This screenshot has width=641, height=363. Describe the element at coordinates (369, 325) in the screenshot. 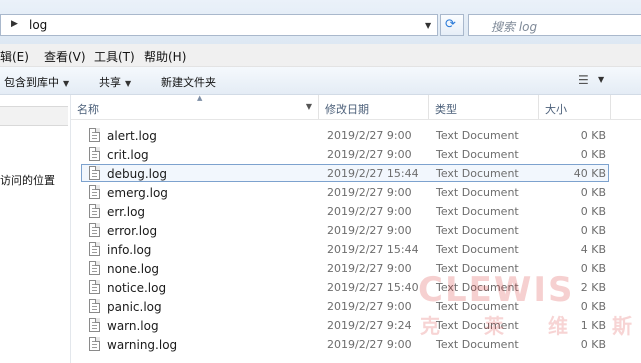

I see `file-date: 2019/2/27 9:24` at that location.